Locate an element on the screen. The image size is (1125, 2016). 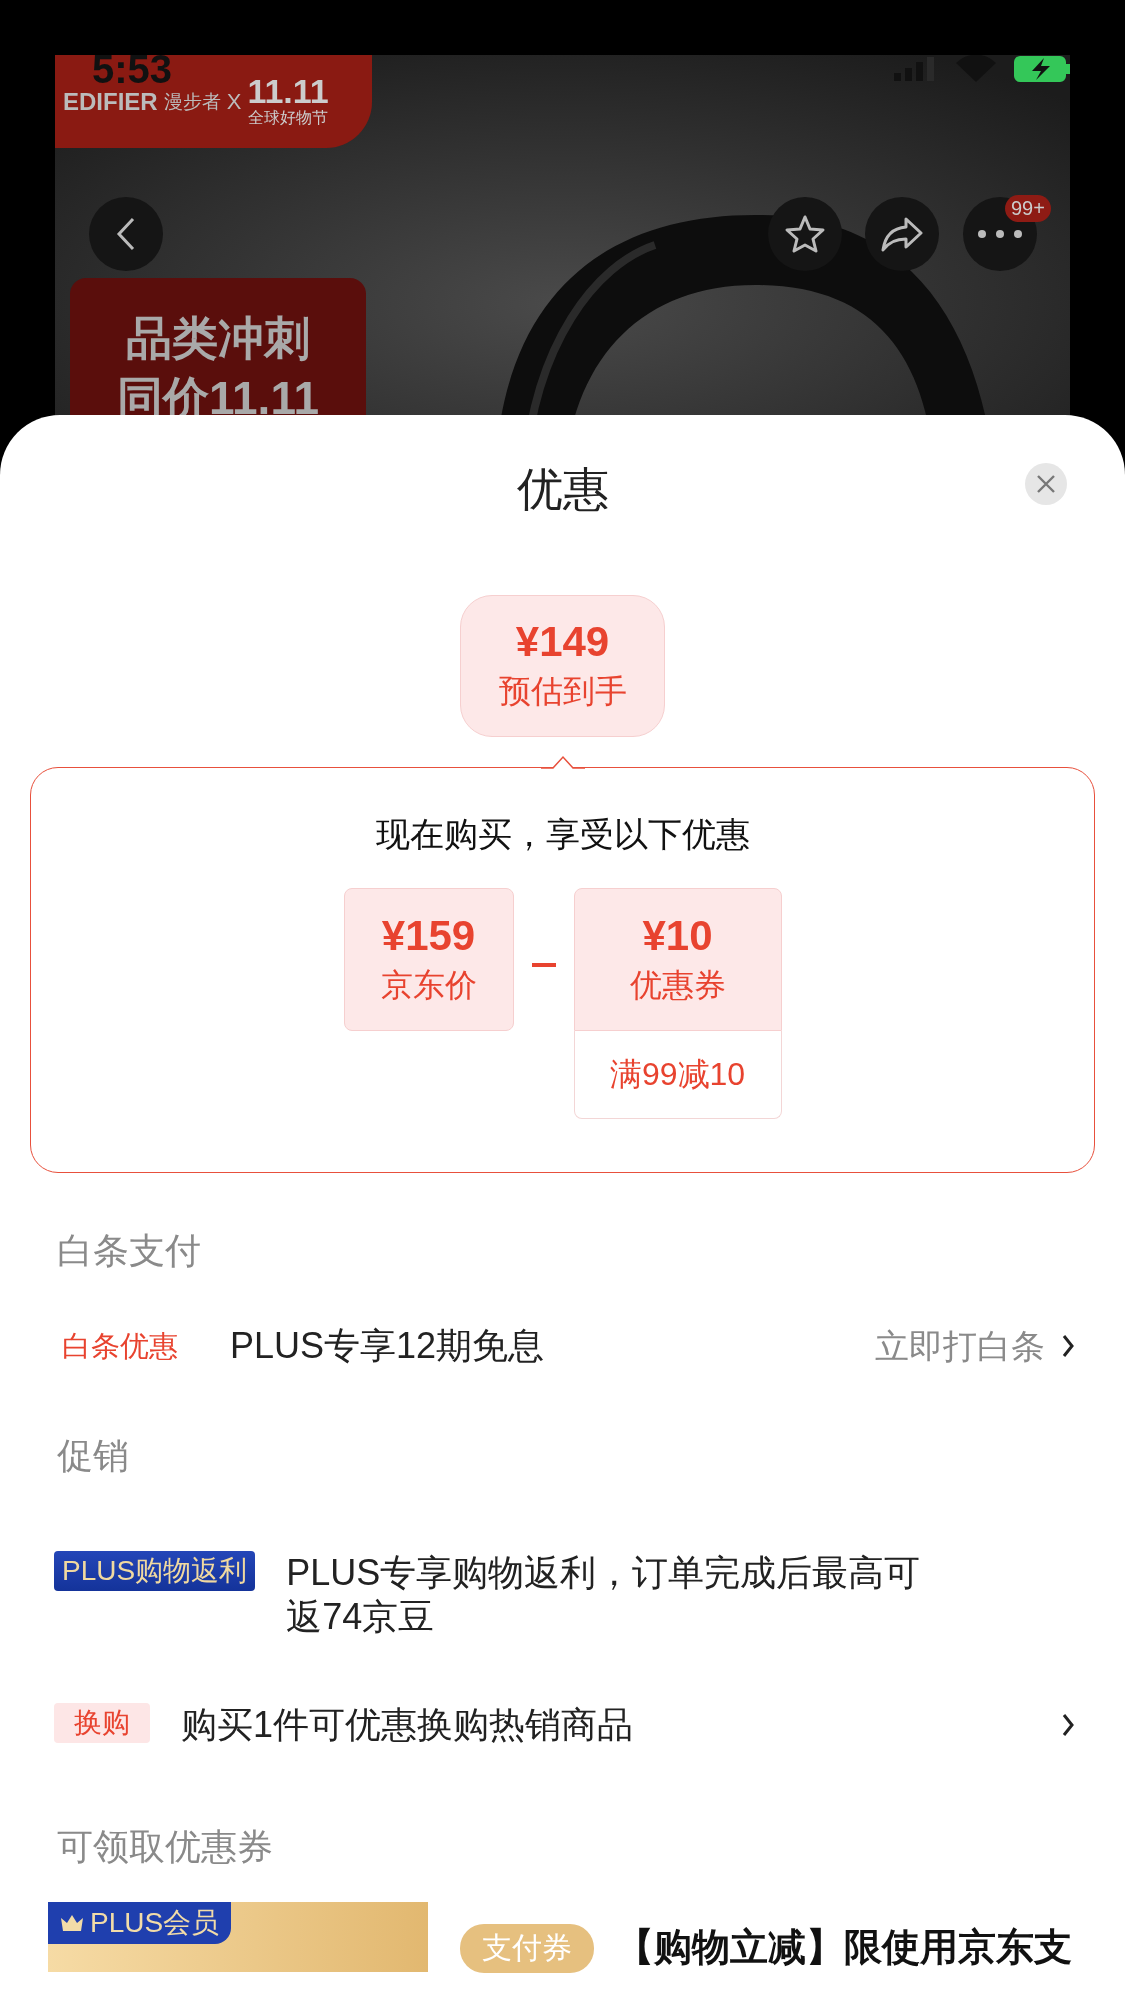
event-name: 全球好物节 is located at coordinates (288, 118).